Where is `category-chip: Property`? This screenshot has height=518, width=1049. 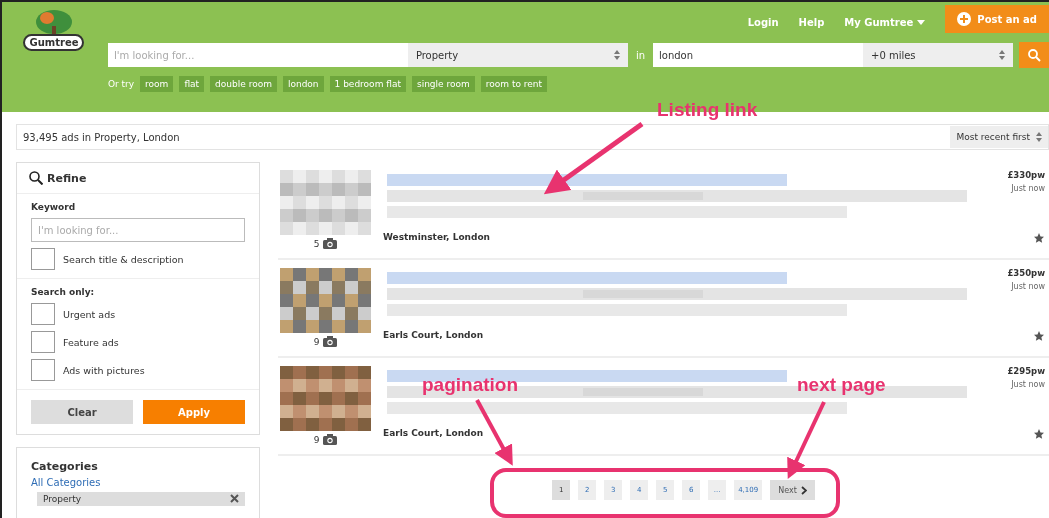 category-chip: Property is located at coordinates (141, 499).